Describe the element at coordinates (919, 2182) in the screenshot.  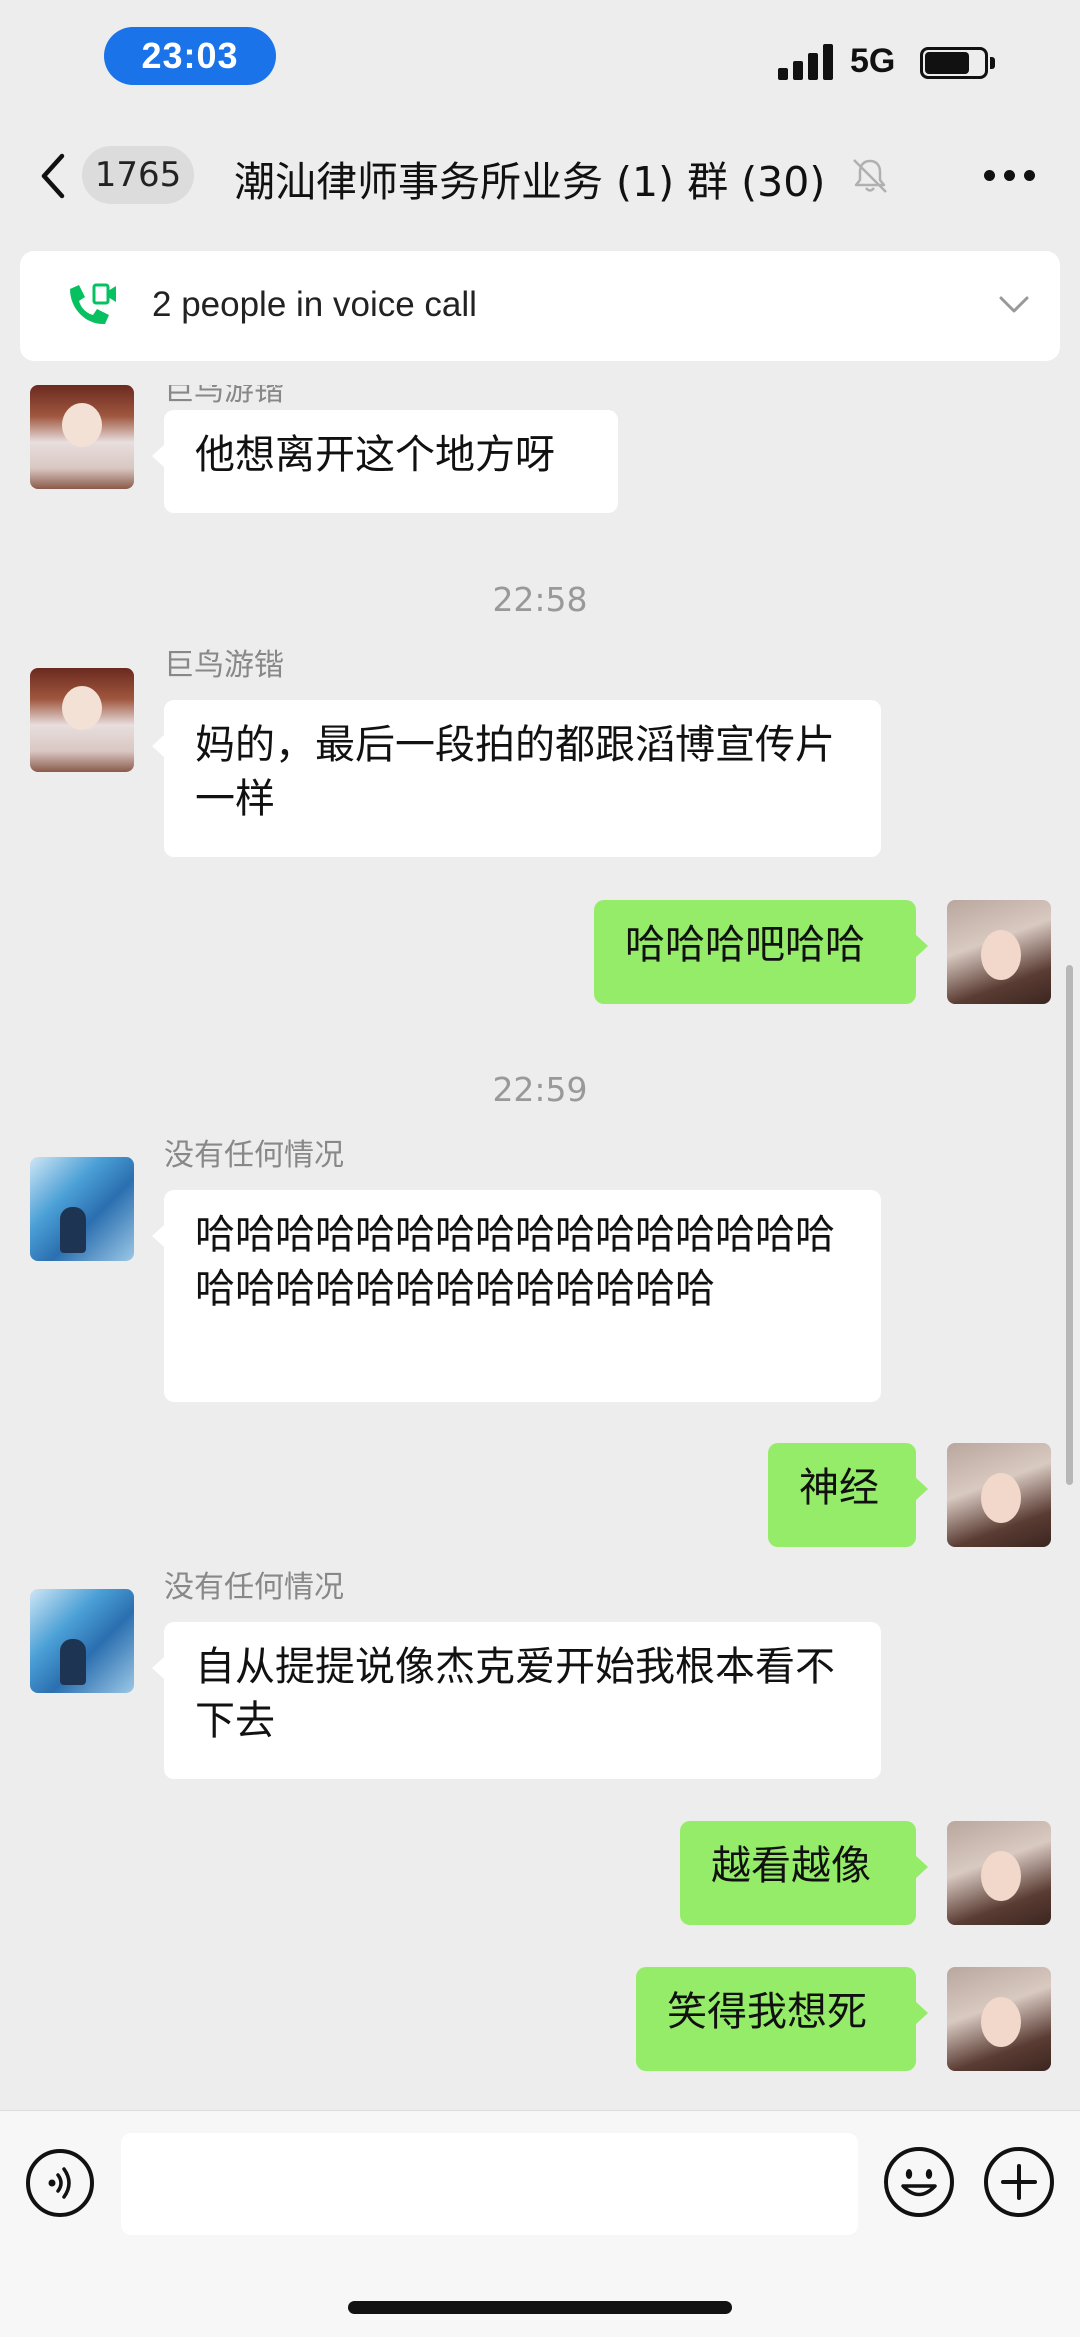
I see `emoji-icon` at that location.